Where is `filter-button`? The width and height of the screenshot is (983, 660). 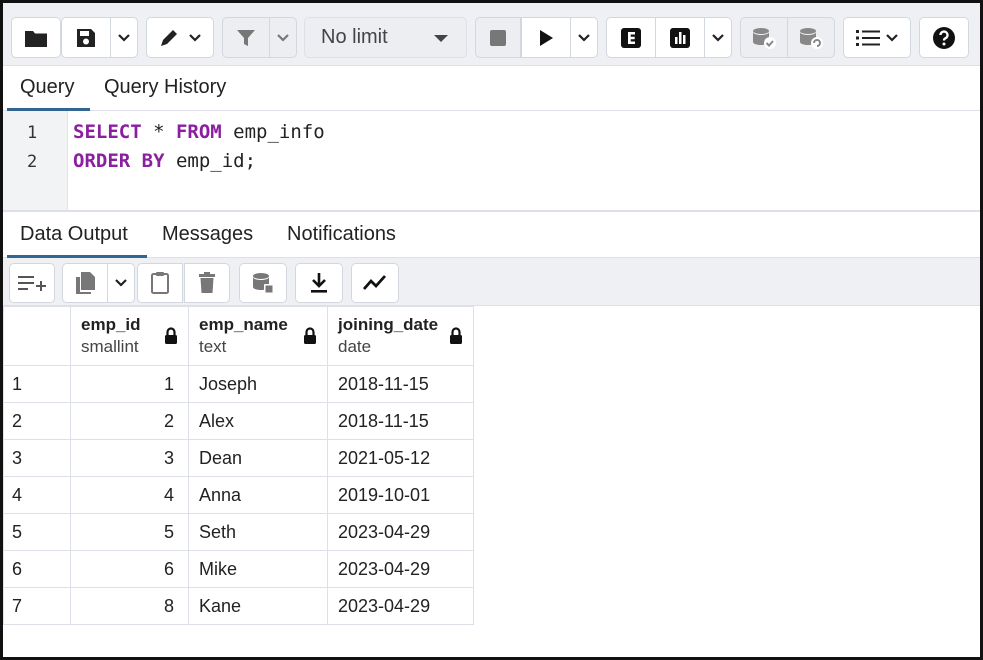 filter-button is located at coordinates (246, 37).